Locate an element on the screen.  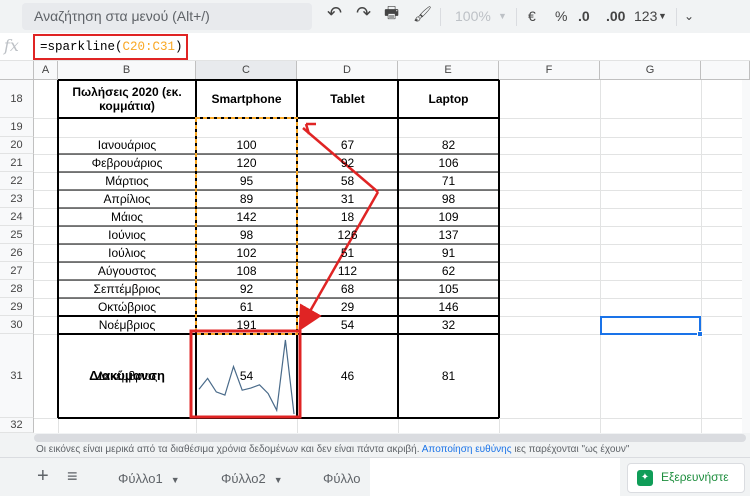
row-header-28: 28 is located at coordinates (17, 289).